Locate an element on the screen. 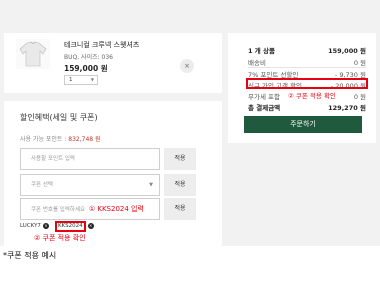 The height and width of the screenshot is (292, 380). summary-row-shipping: 배송비 0 원 is located at coordinates (307, 62).